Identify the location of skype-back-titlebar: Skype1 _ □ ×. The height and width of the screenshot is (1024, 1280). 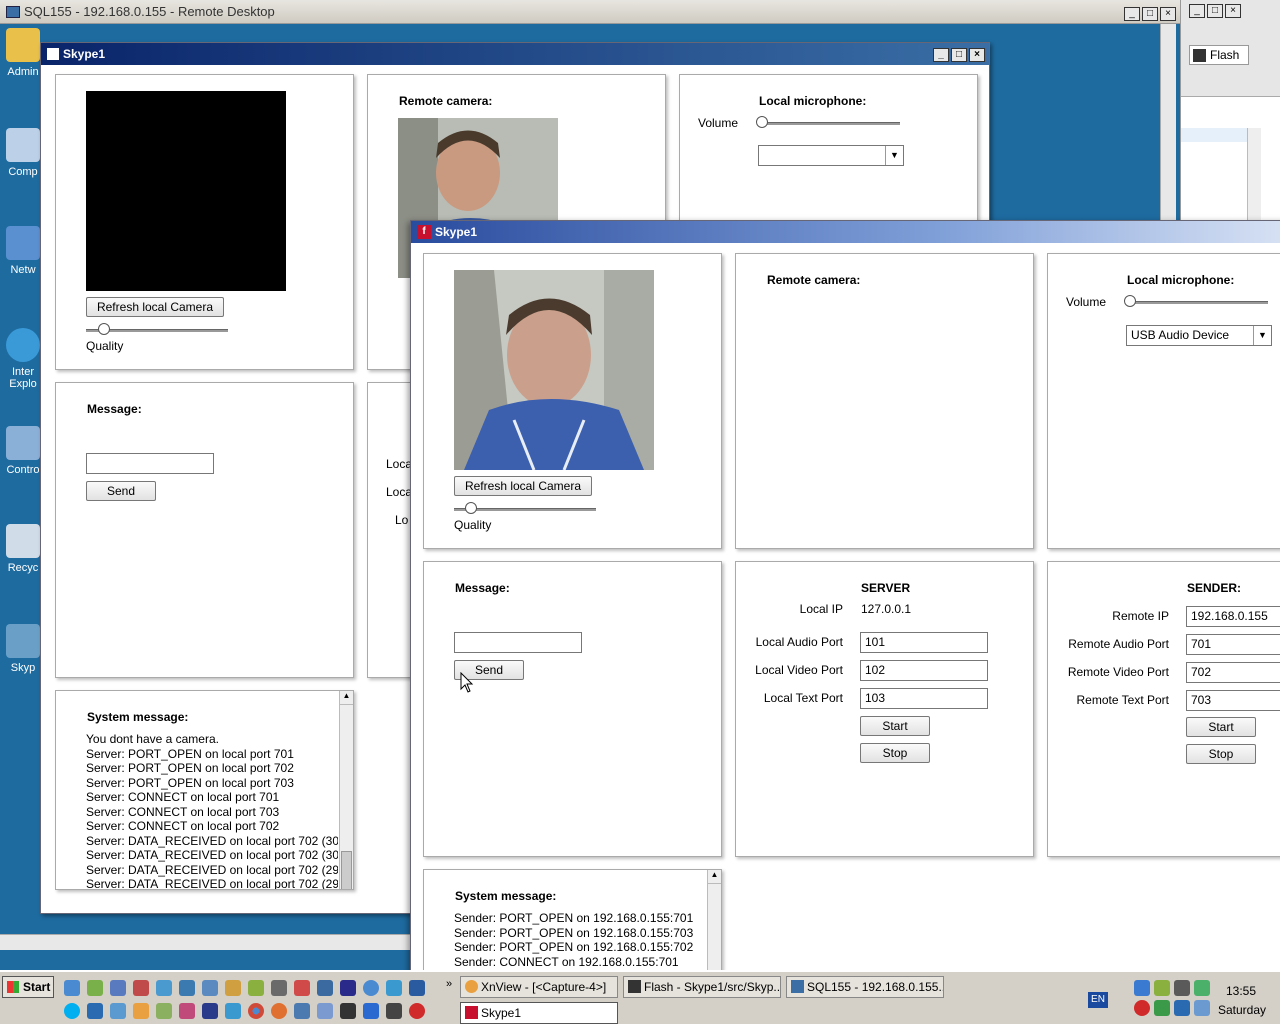
(515, 54).